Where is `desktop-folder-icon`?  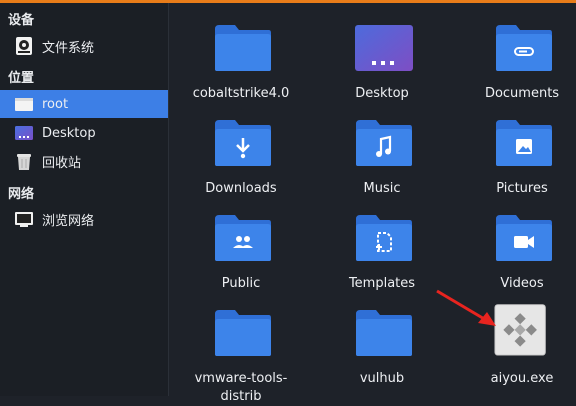 desktop-folder-icon is located at coordinates (384, 48).